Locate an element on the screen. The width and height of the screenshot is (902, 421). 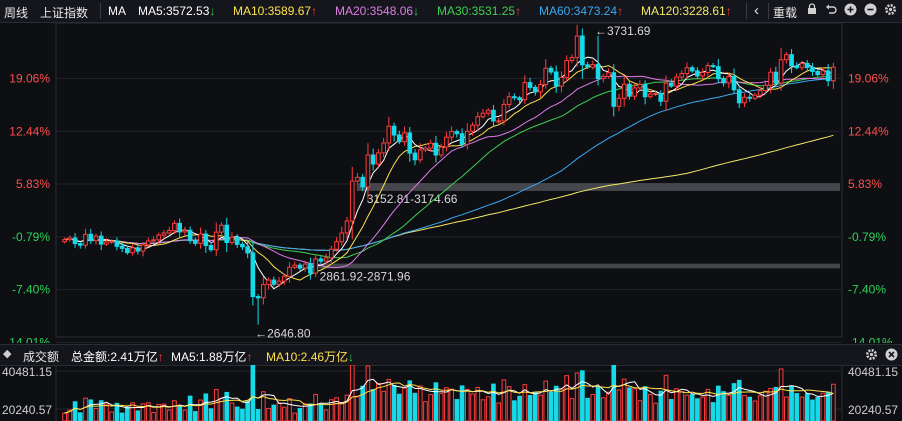
vol-ma5: MA5:1.88万亿↑ is located at coordinates (211, 356).